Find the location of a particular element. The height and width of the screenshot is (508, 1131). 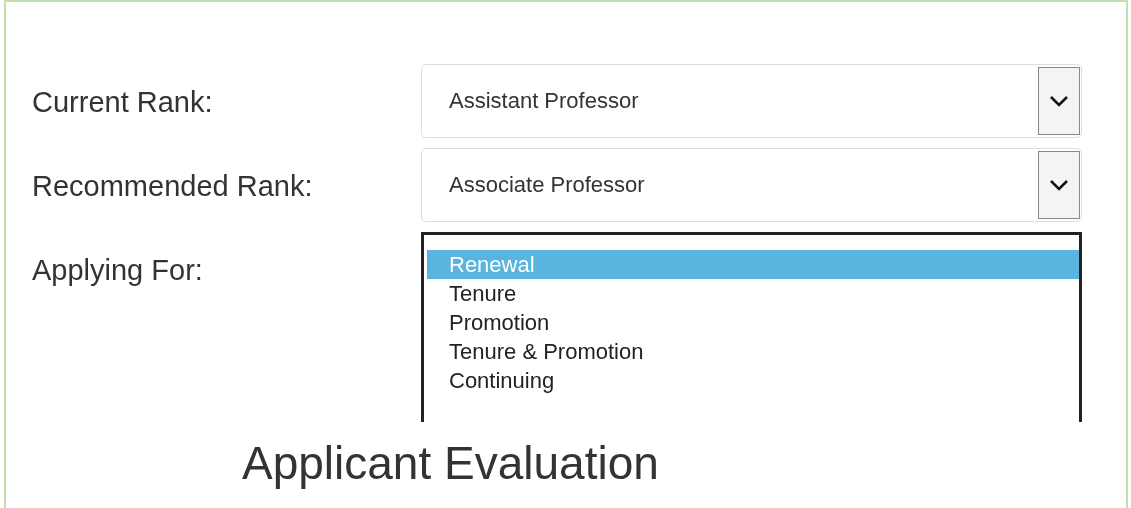

list-option: Tenure & Promotion is located at coordinates (753, 351).